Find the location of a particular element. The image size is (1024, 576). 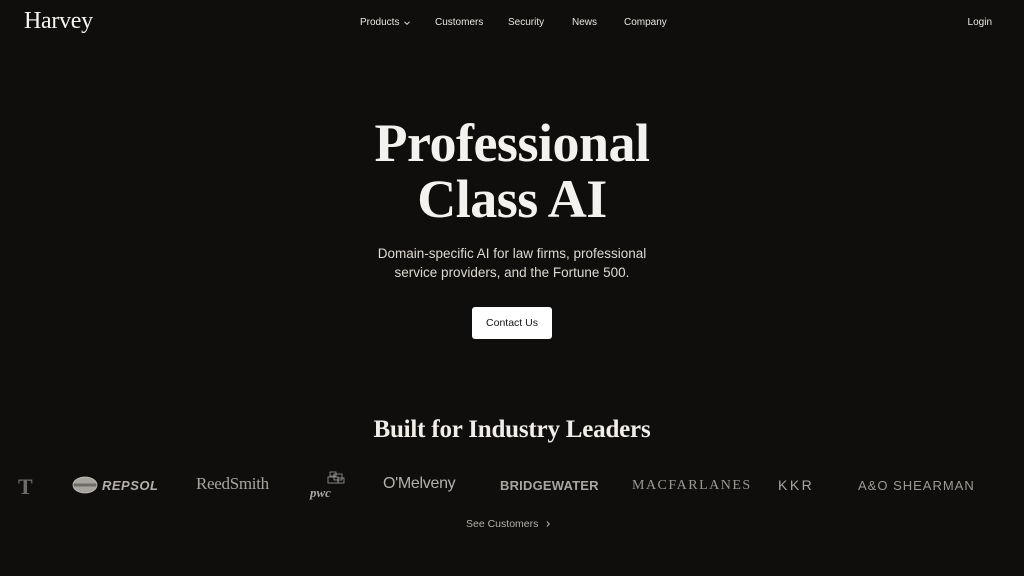

leaders-title: Built for Industry Leaders is located at coordinates (512, 429).